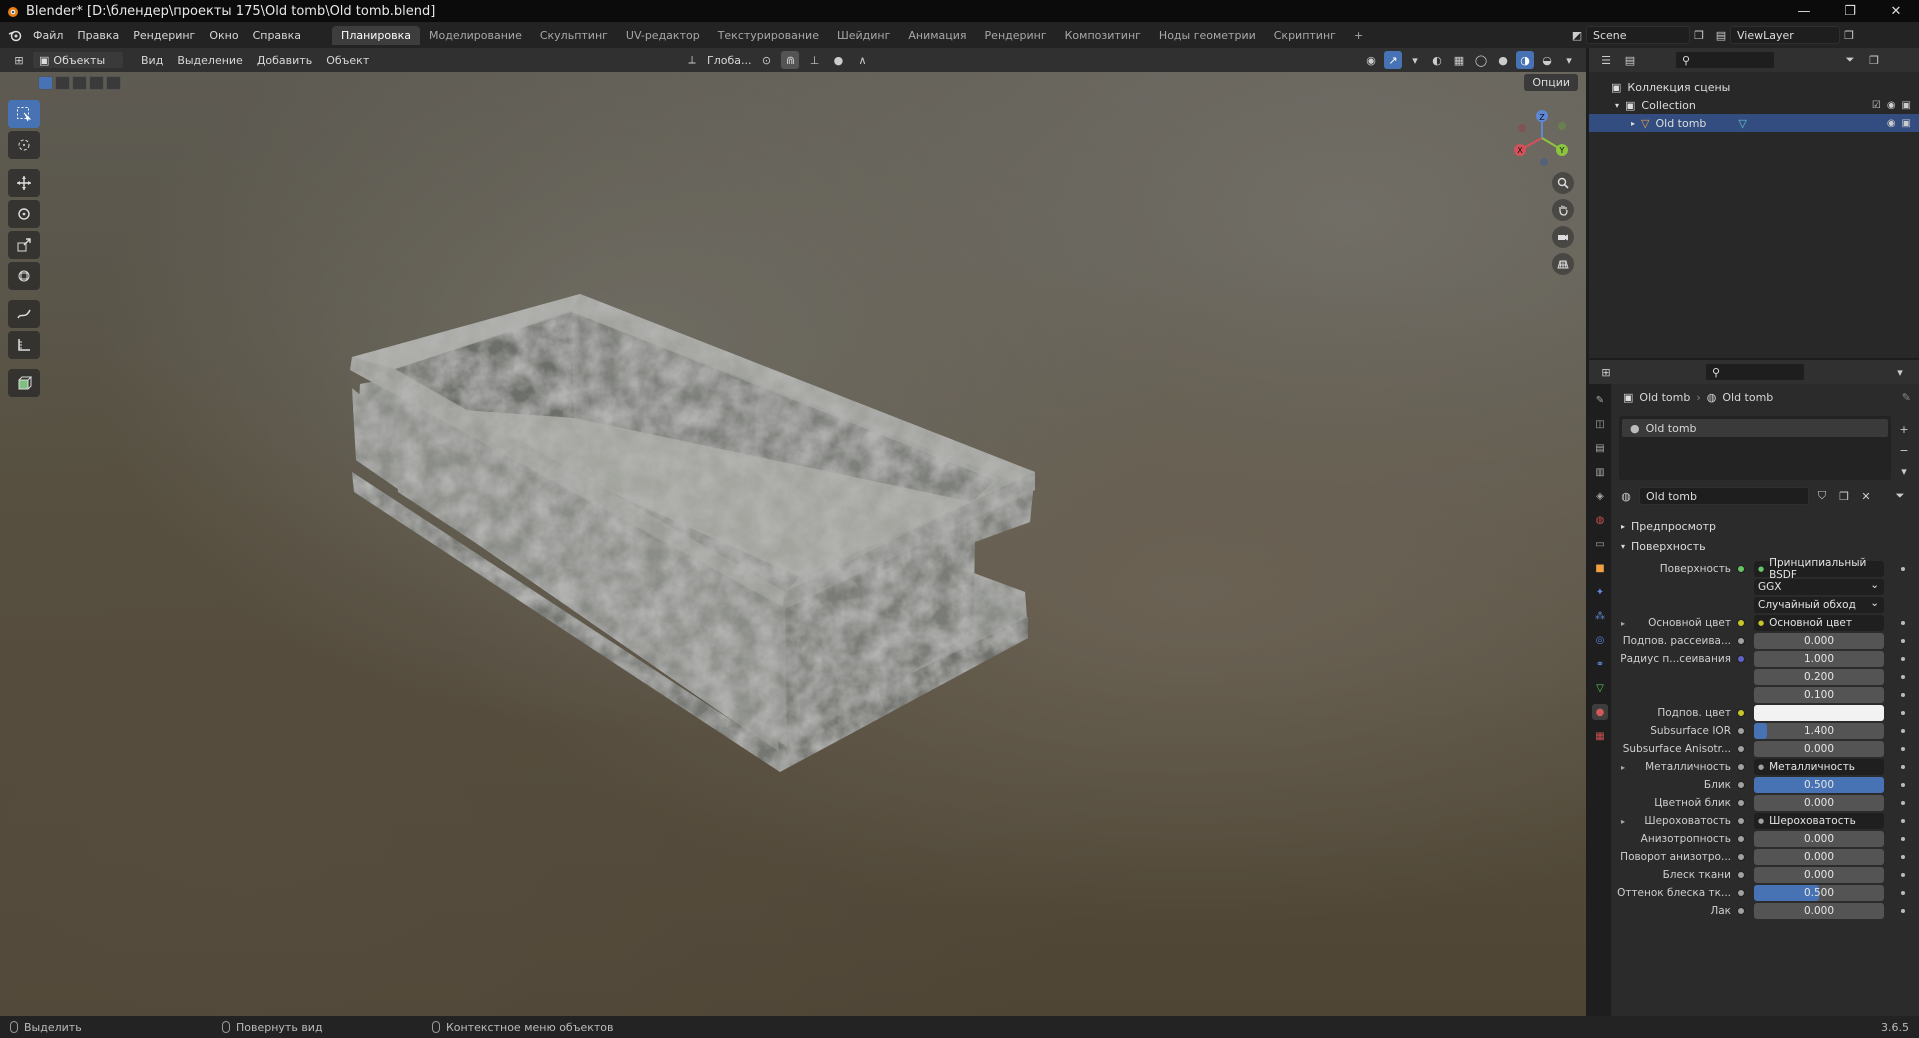 The image size is (1919, 1038). I want to click on tab-modeling: Моделирование, so click(475, 35).